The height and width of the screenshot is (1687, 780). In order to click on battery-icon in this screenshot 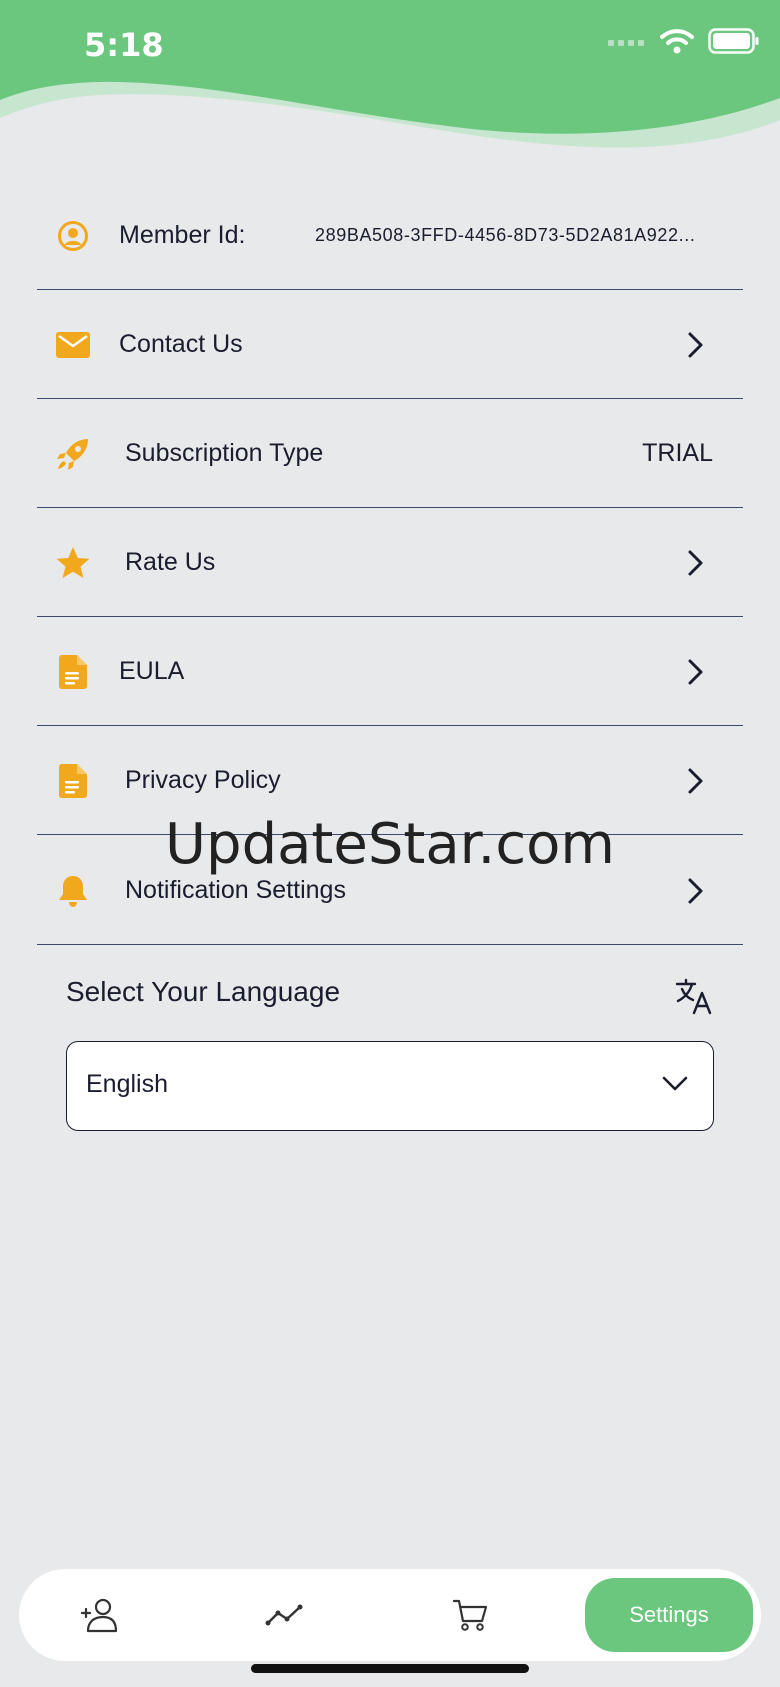, I will do `click(733, 41)`.